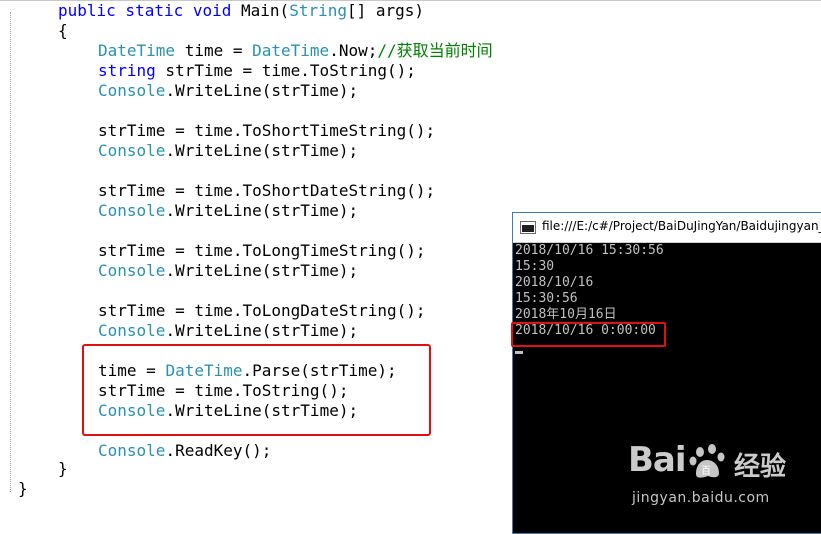  What do you see at coordinates (285, 70) in the screenshot?
I see `code-text: strTime = time.ToString();` at bounding box center [285, 70].